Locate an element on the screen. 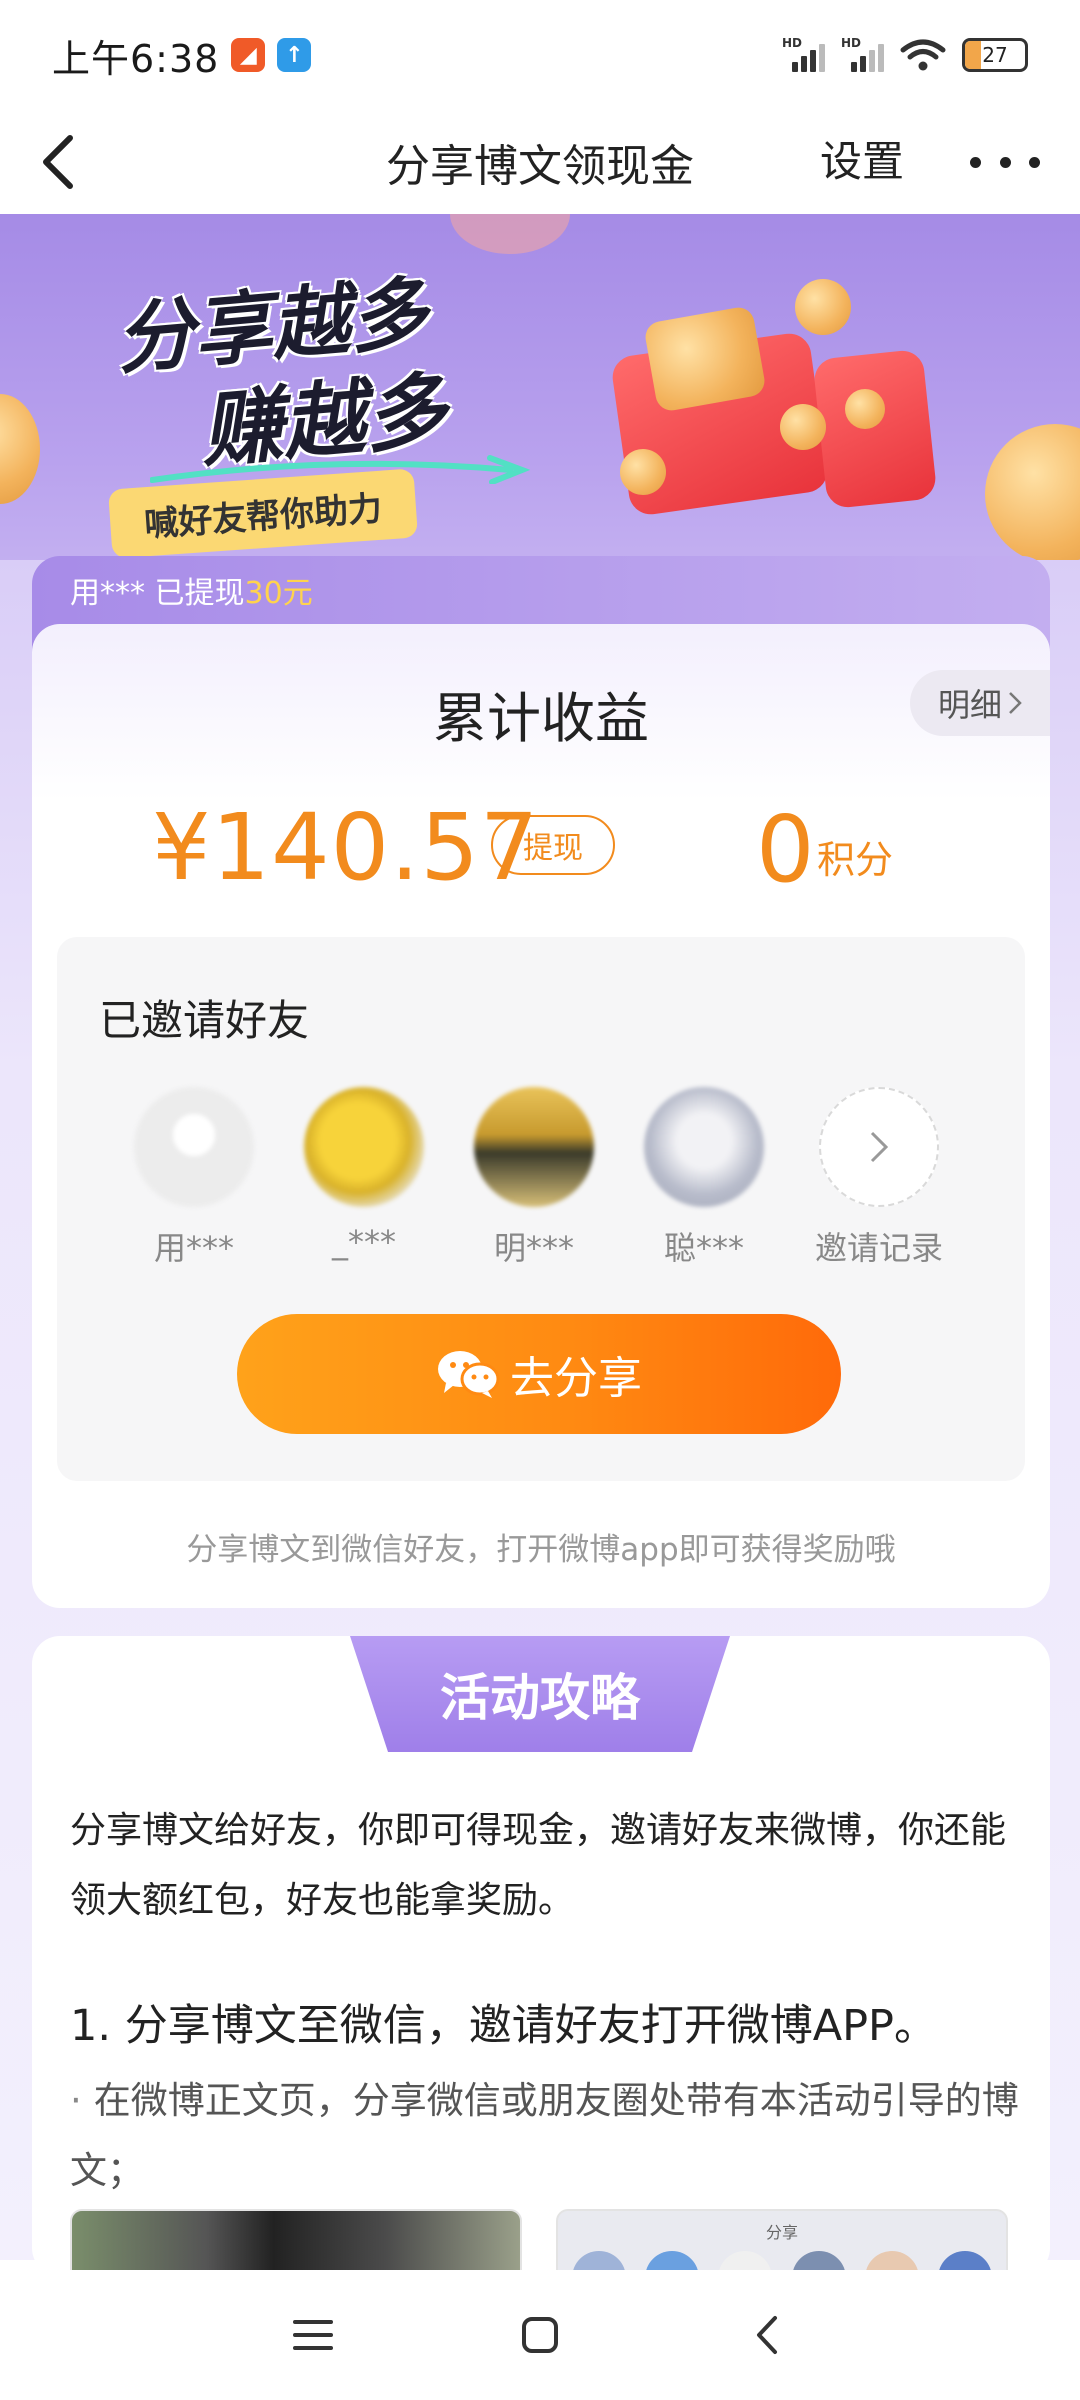 The height and width of the screenshot is (2400, 1080). system-nav-bar is located at coordinates (540, 2335).